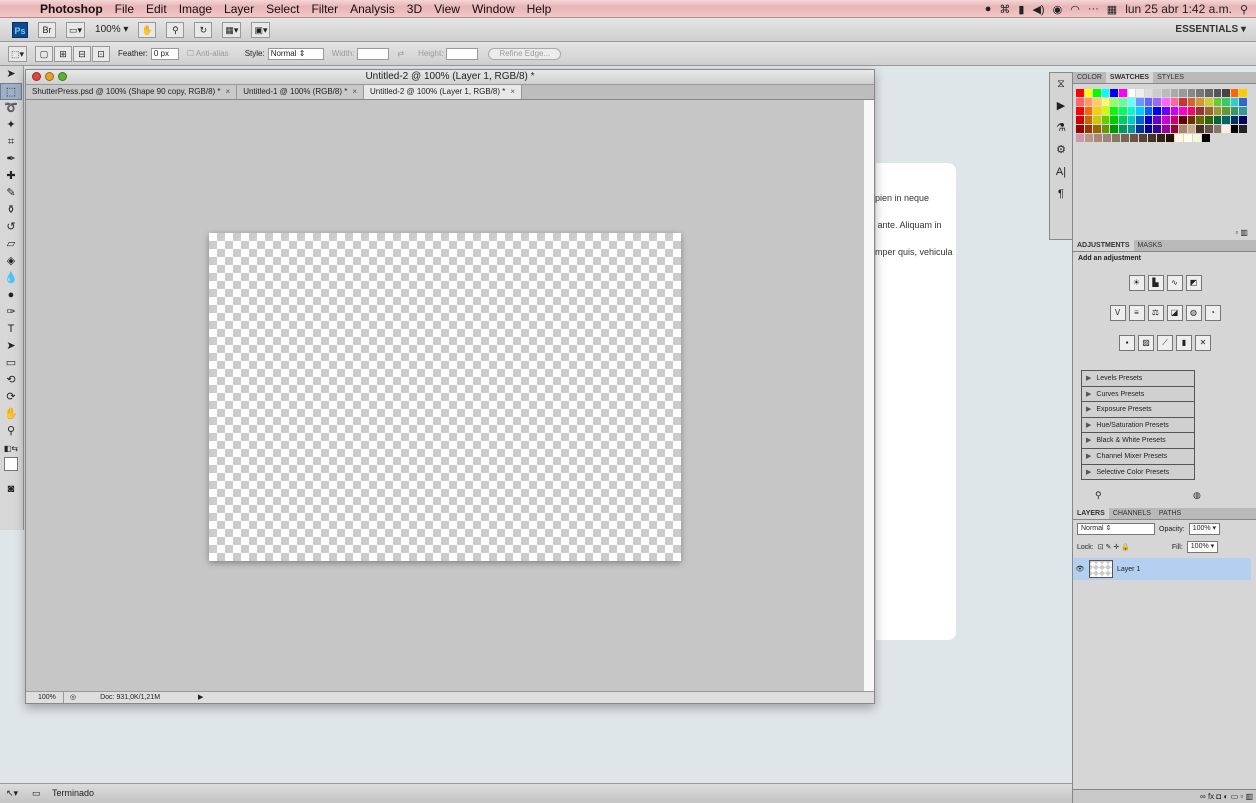 Image resolution: width=1256 pixels, height=803 pixels. I want to click on folder-icon: ▭, so click(1235, 796).